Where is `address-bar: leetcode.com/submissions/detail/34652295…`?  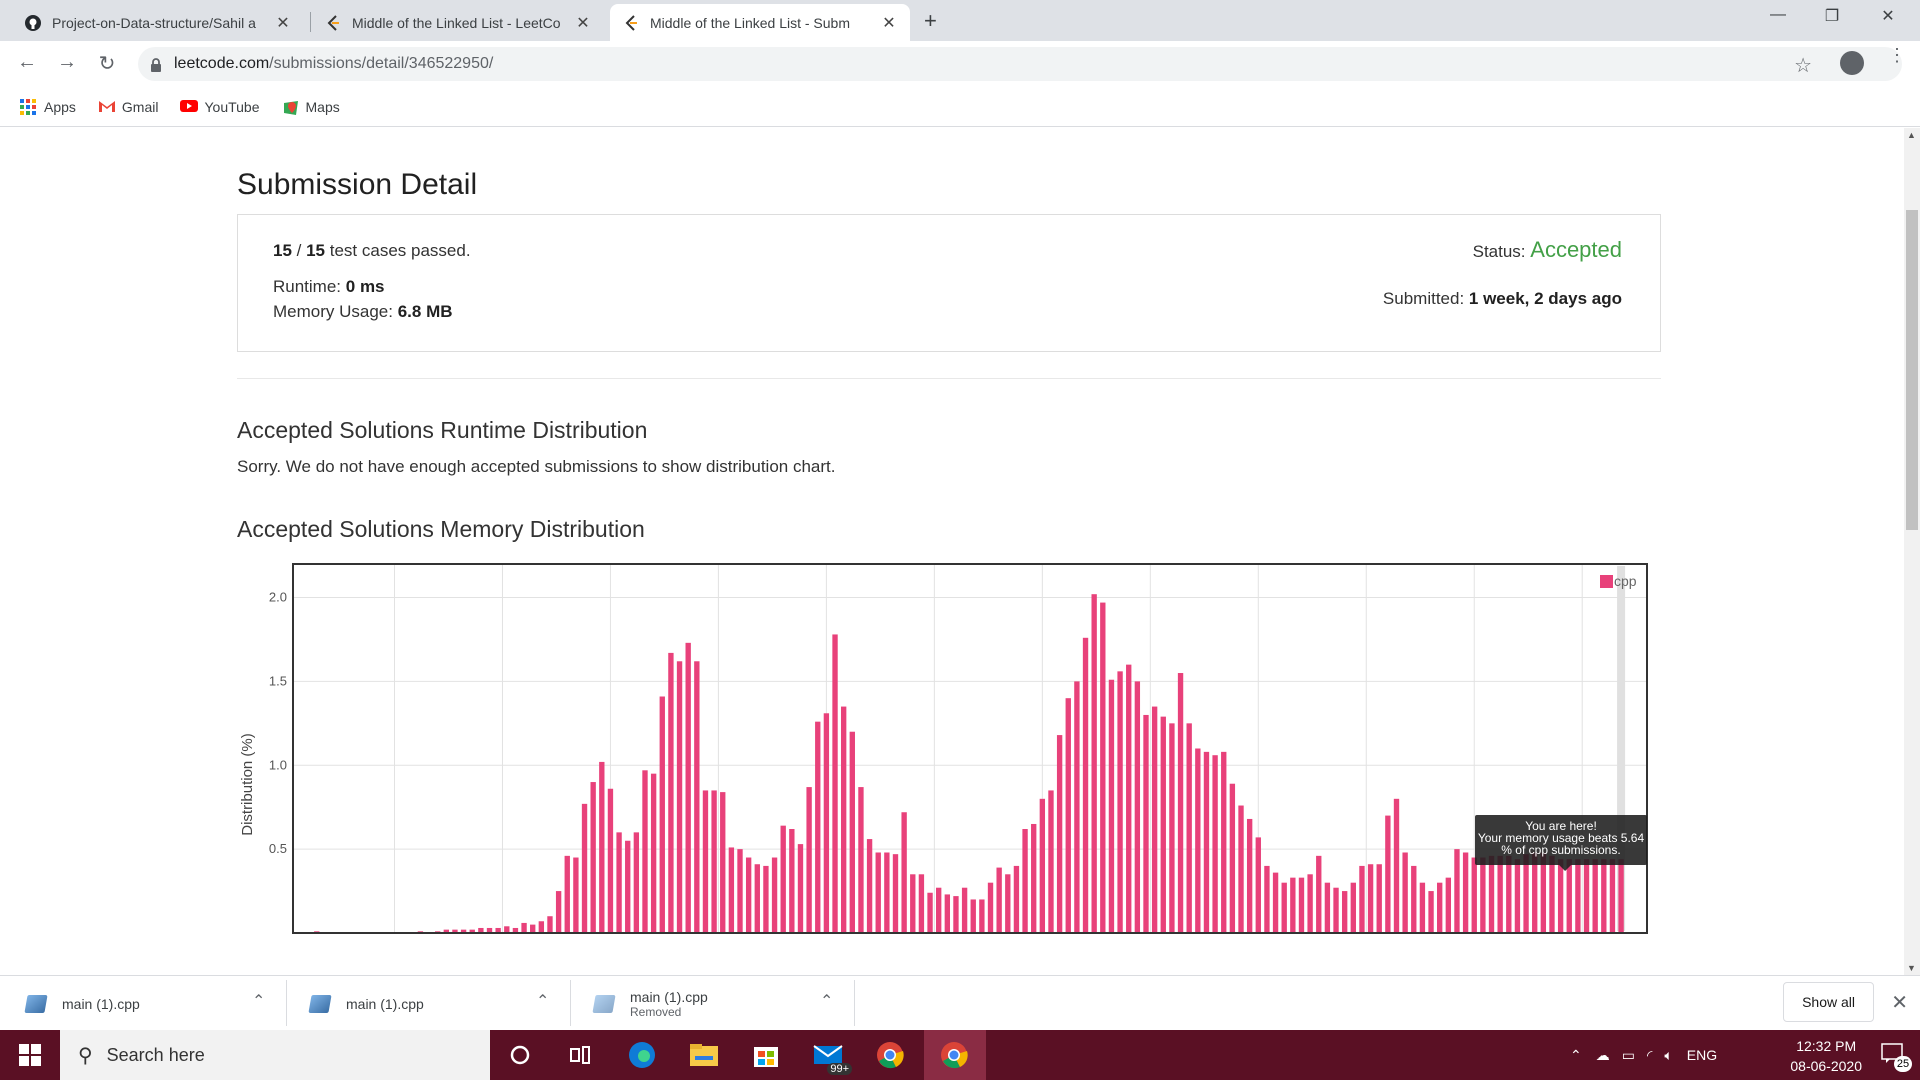 address-bar: leetcode.com/submissions/detail/34652295… is located at coordinates (1020, 64).